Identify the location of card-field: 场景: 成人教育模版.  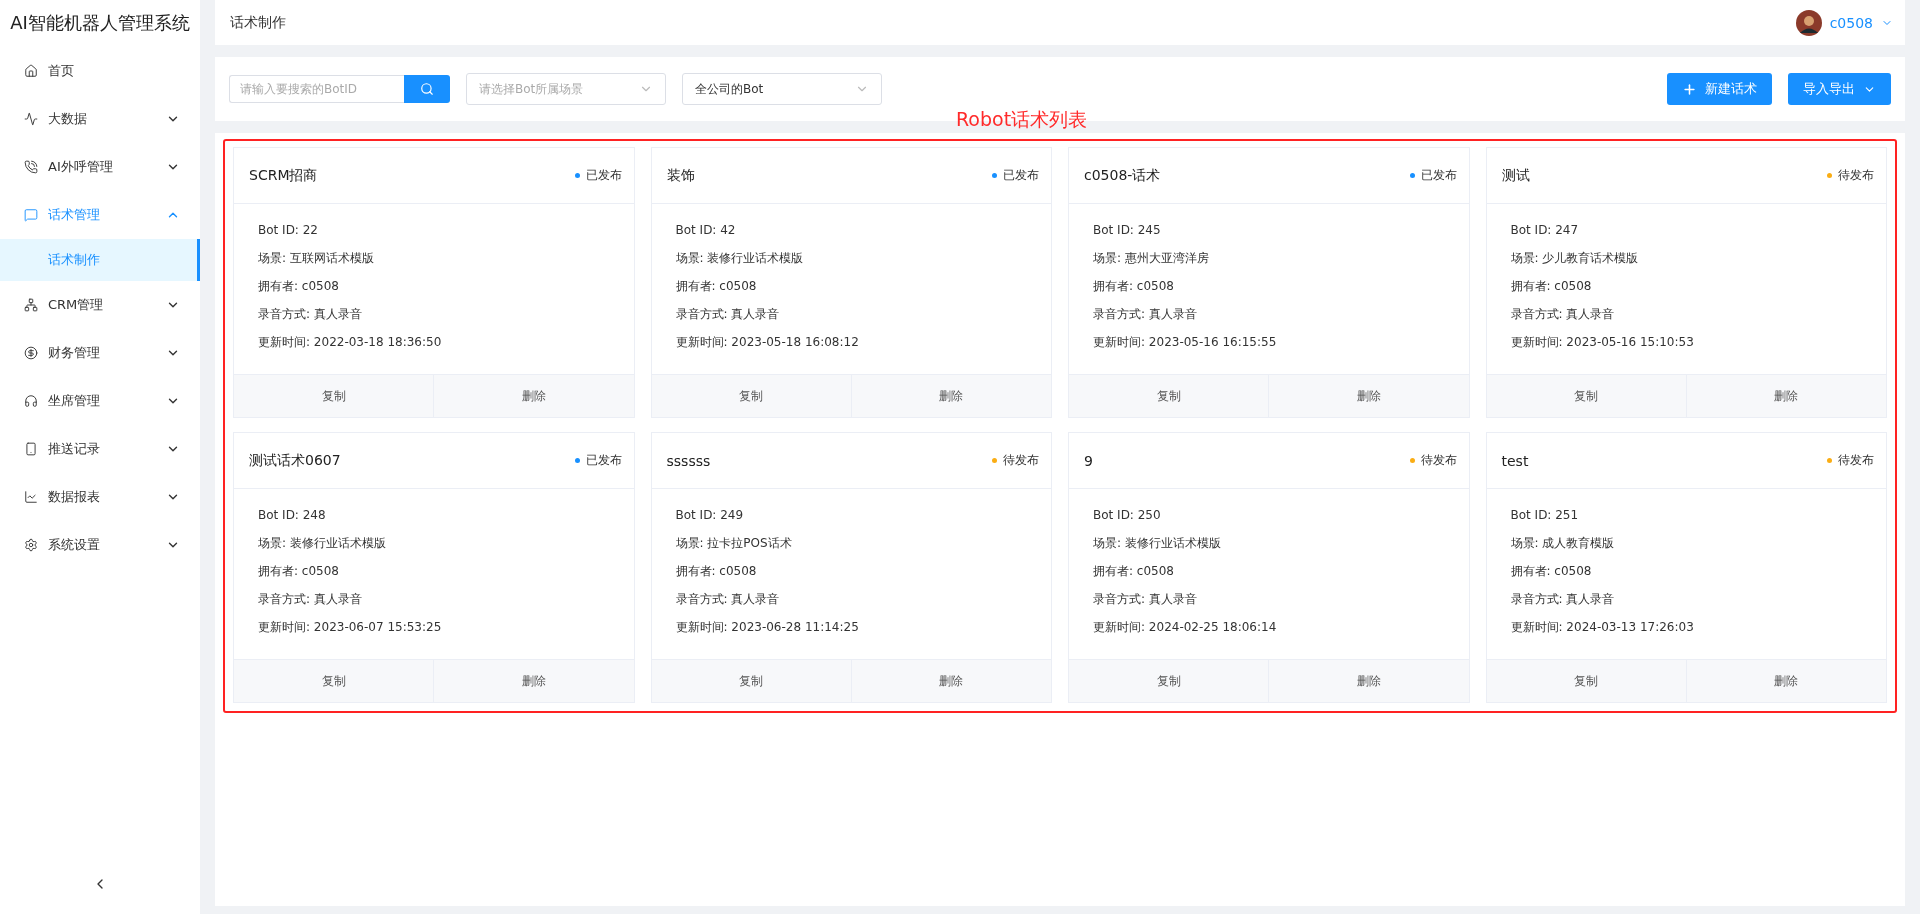
(1686, 543).